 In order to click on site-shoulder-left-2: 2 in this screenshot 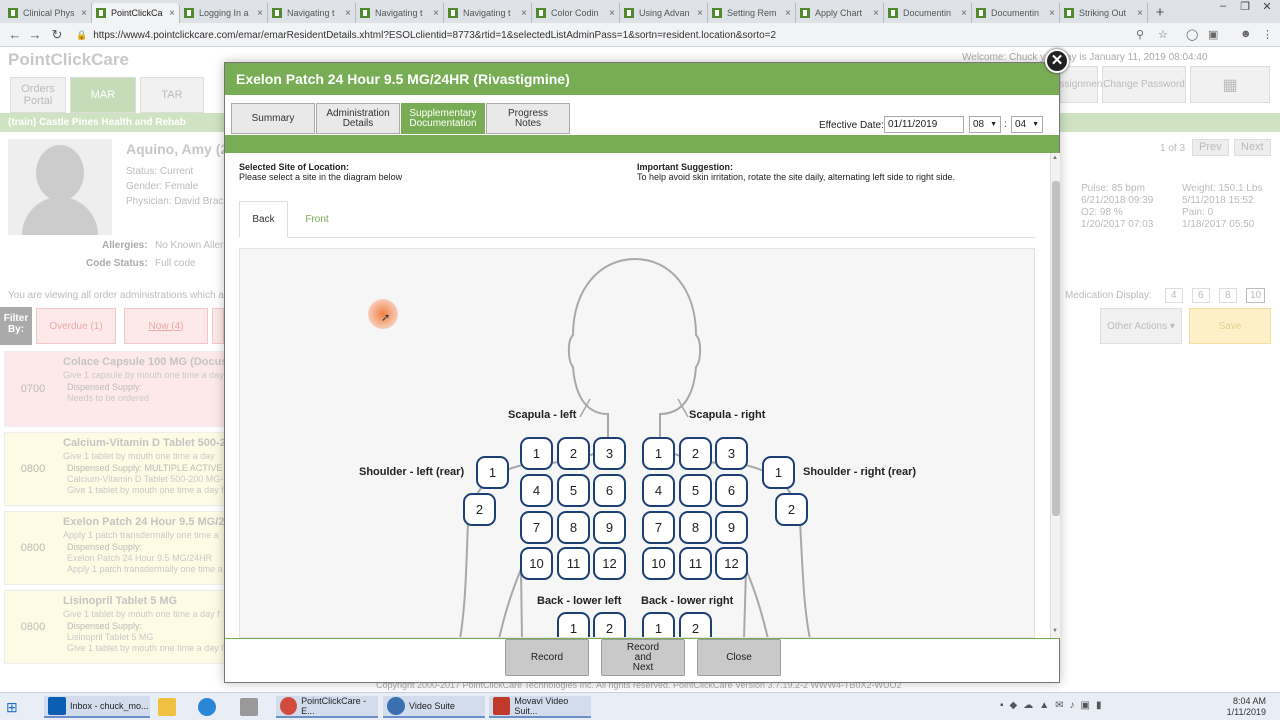, I will do `click(479, 509)`.